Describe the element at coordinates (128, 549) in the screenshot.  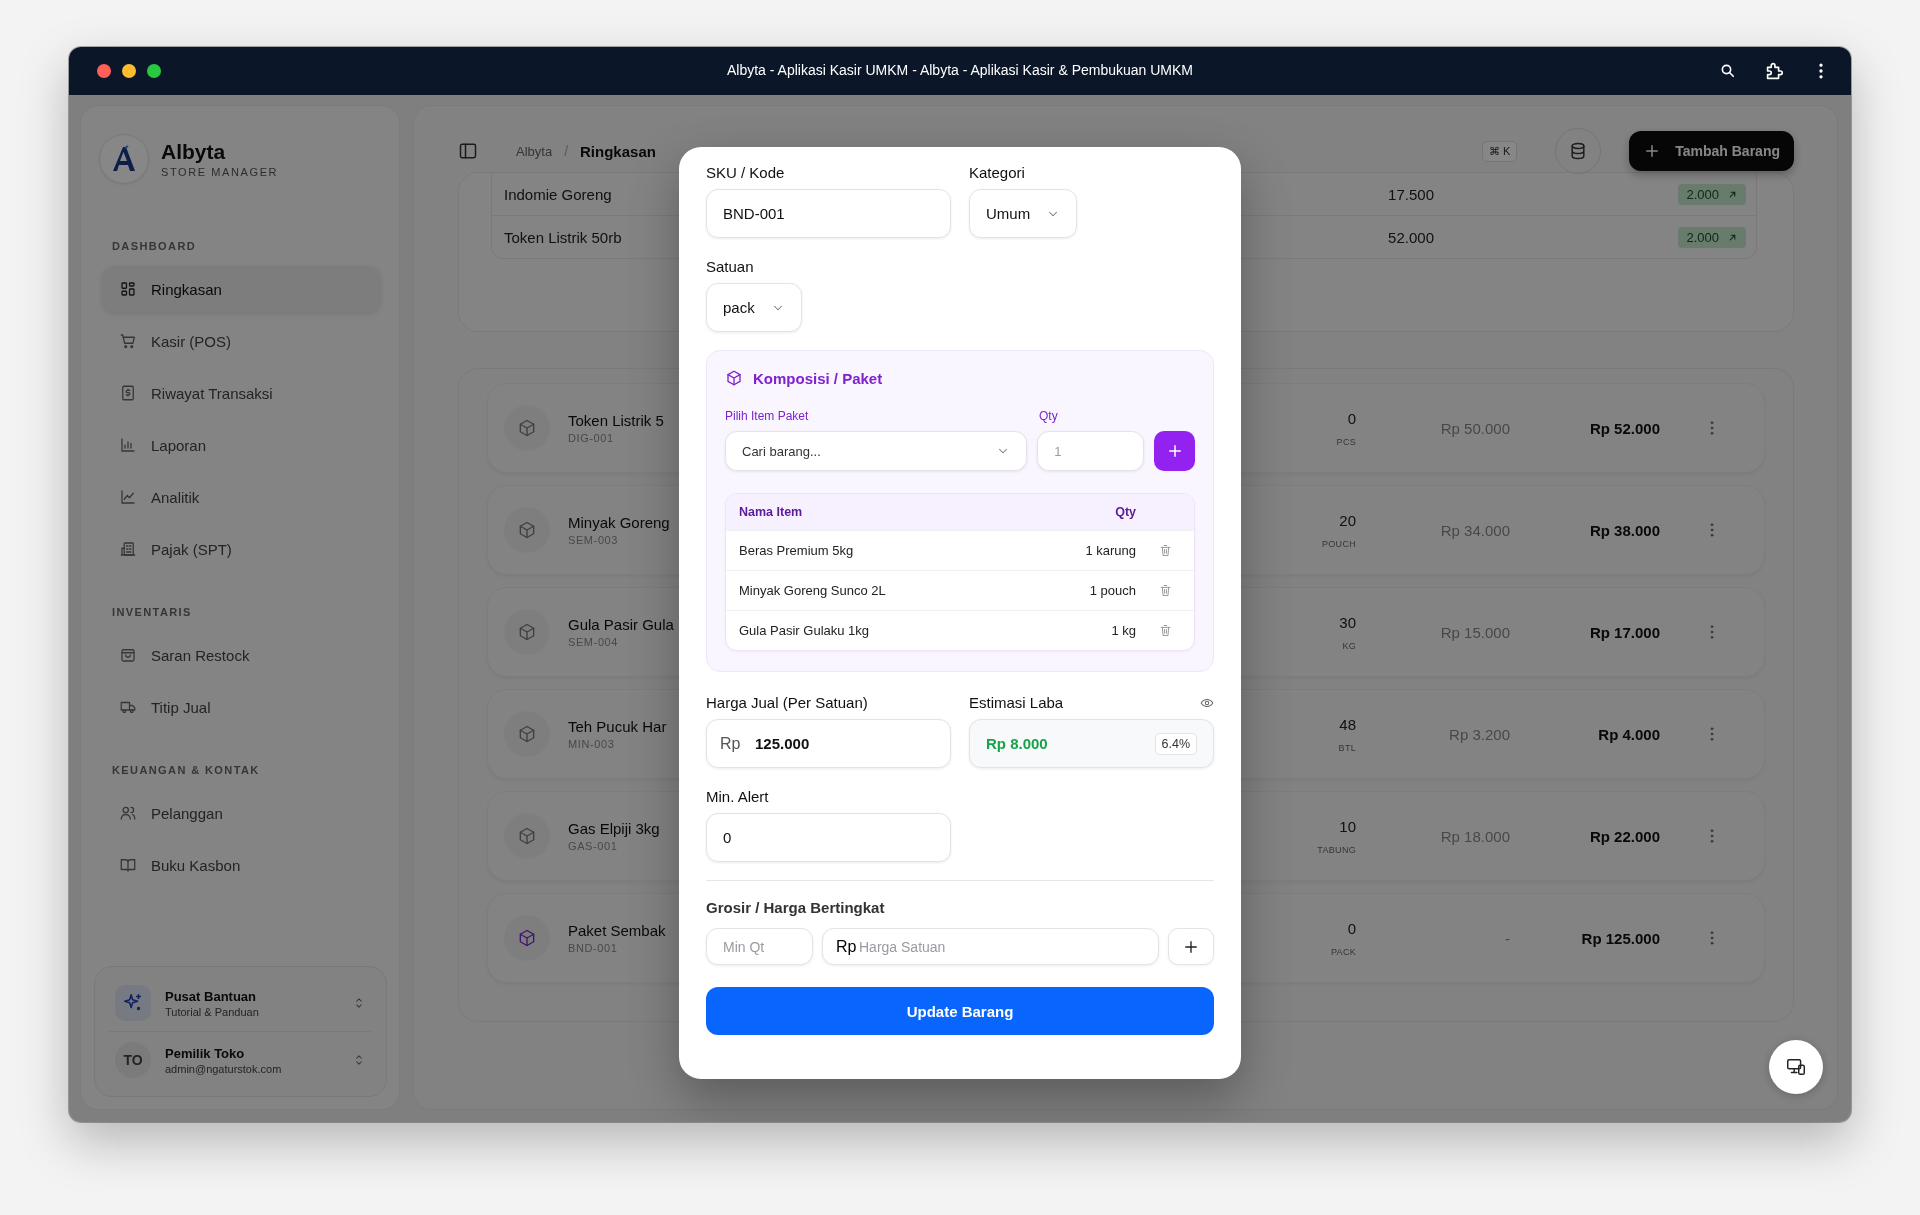
I see `building-icon` at that location.